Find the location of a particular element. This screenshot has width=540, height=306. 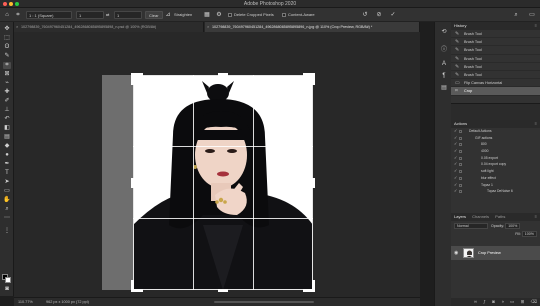

move-tool-icon: ✥ is located at coordinates (7, 29).